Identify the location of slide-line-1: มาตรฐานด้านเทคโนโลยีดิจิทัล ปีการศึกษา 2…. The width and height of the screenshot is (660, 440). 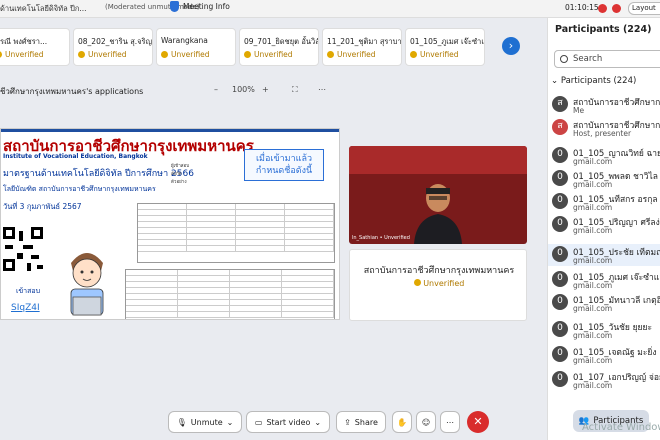
(98, 174).